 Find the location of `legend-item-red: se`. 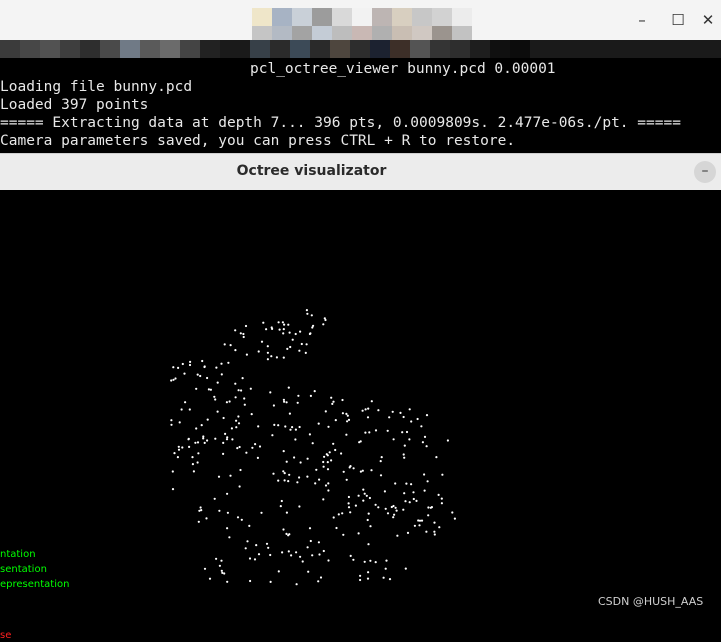

legend-item-red: se is located at coordinates (6, 635).